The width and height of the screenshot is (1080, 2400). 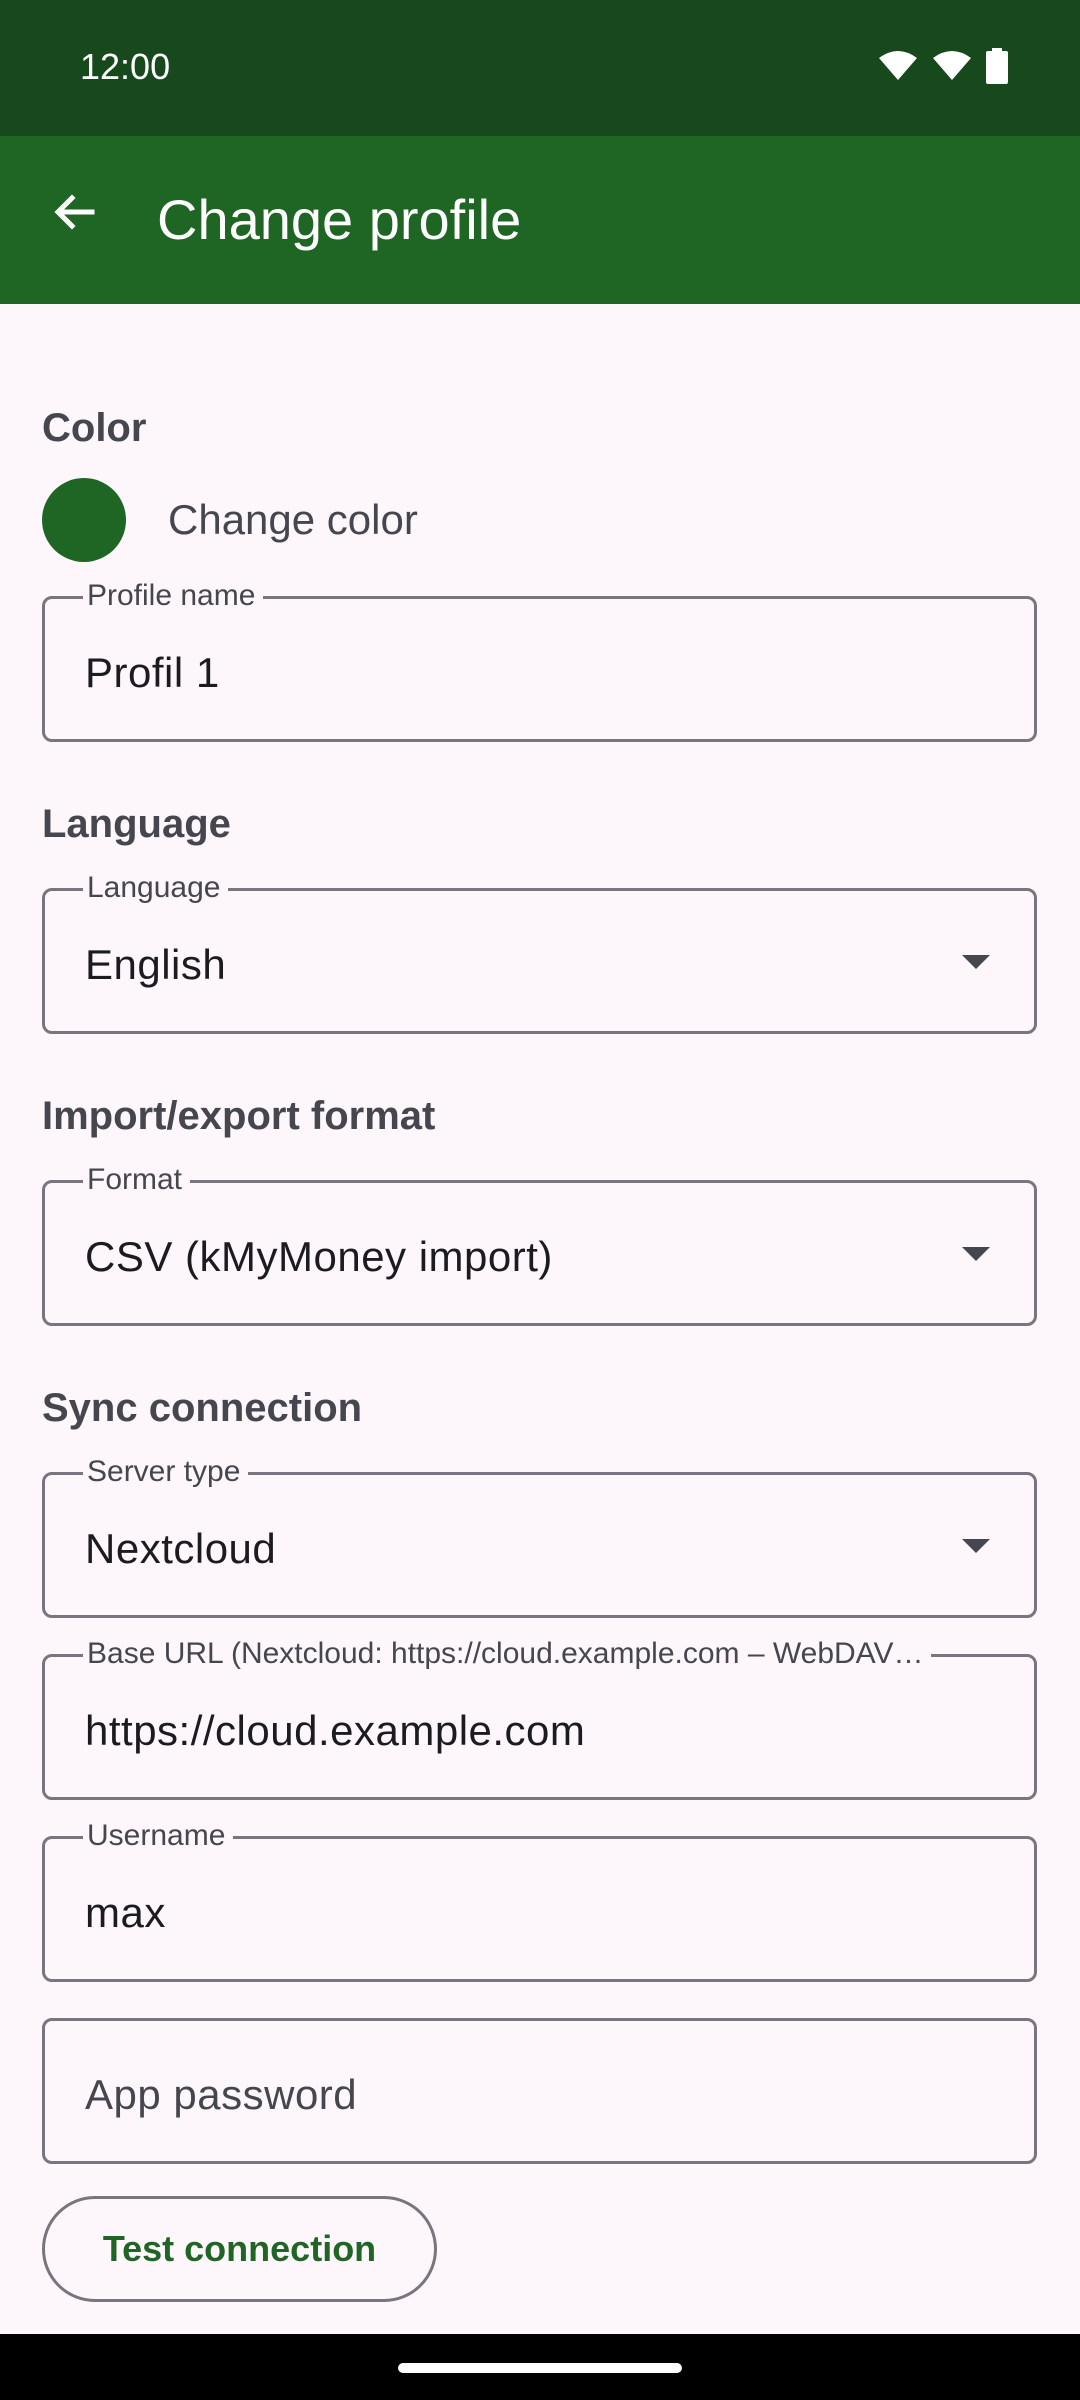 I want to click on arrow-back-icon, so click(x=74, y=212).